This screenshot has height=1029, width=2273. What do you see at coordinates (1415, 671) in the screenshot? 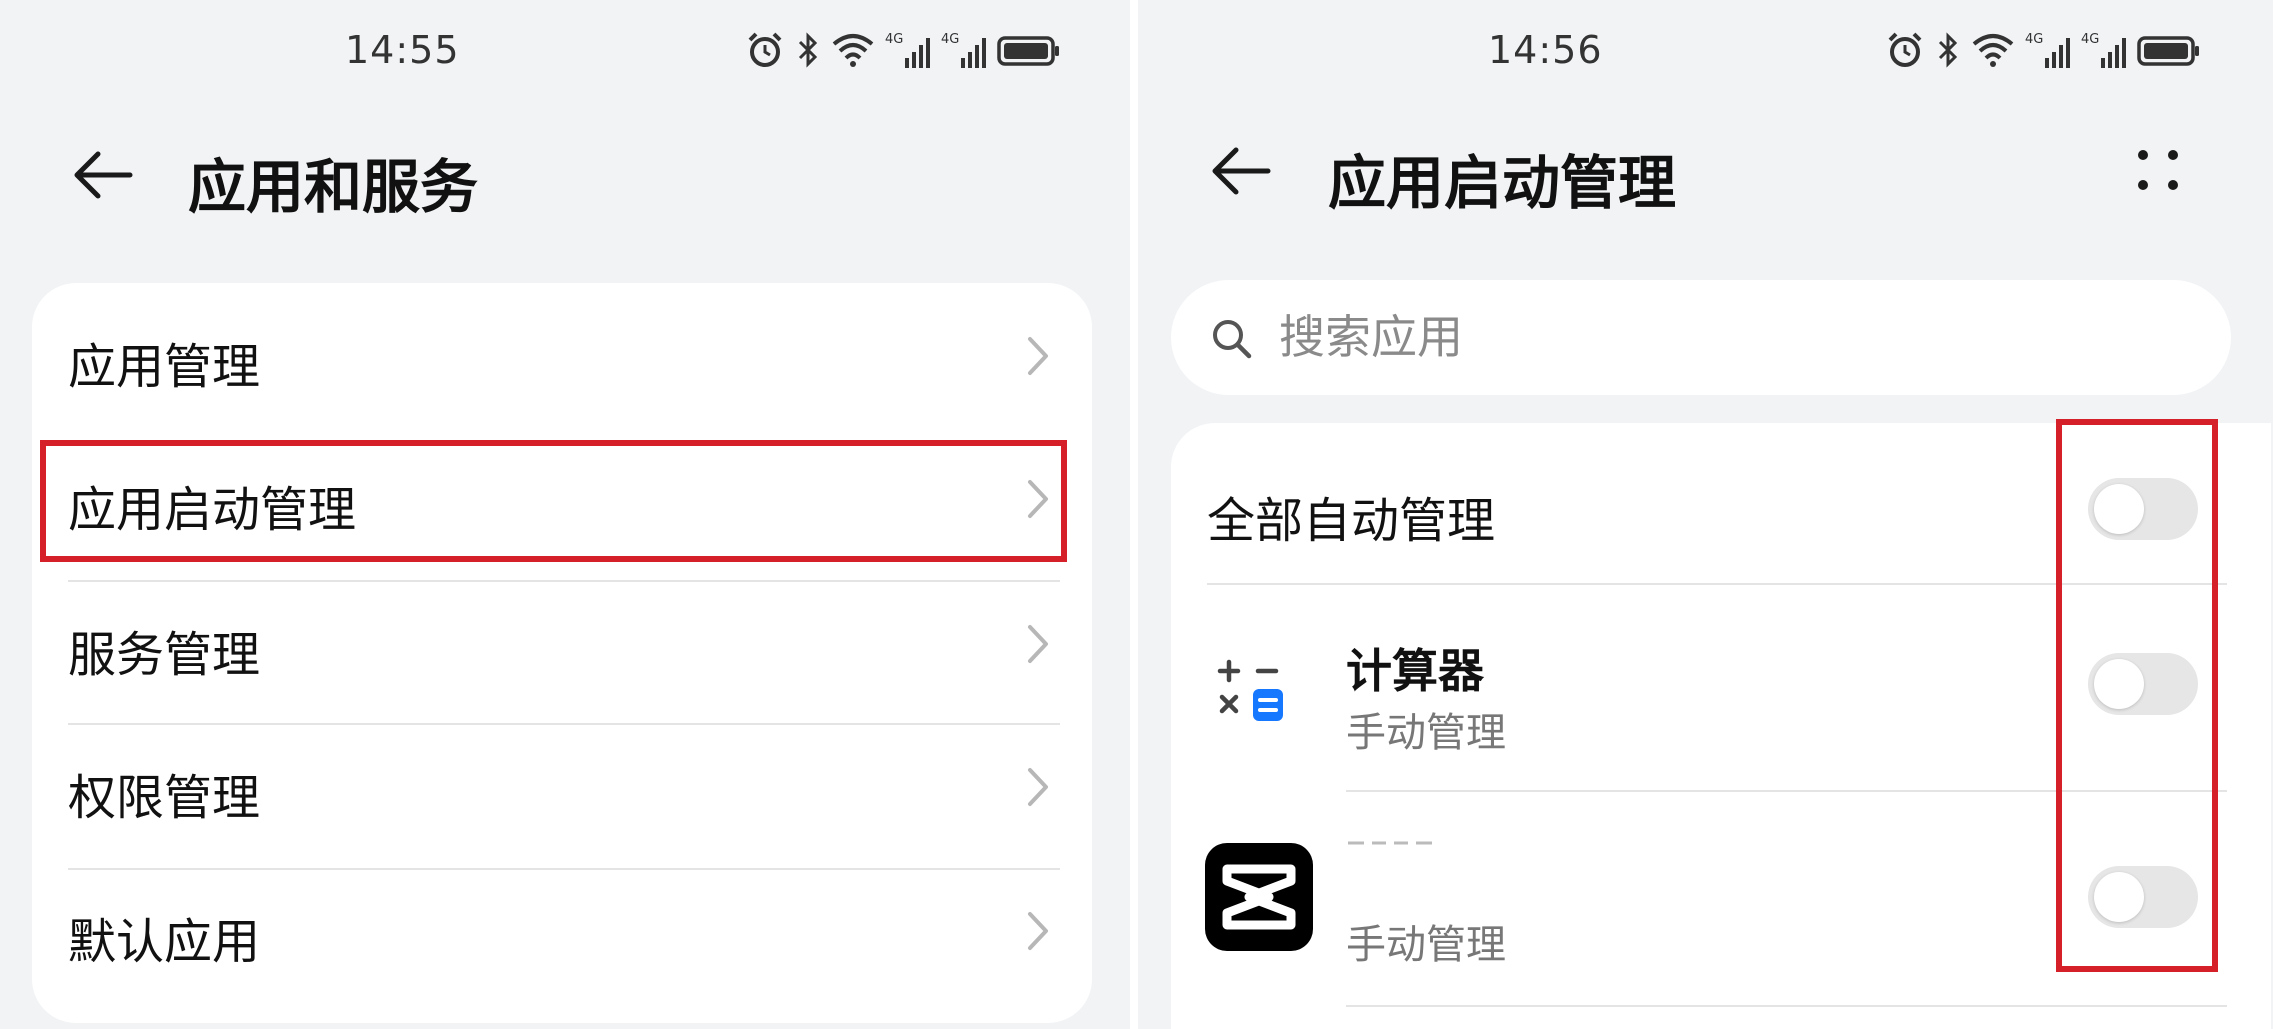
I see `app-name: 计算器` at bounding box center [1415, 671].